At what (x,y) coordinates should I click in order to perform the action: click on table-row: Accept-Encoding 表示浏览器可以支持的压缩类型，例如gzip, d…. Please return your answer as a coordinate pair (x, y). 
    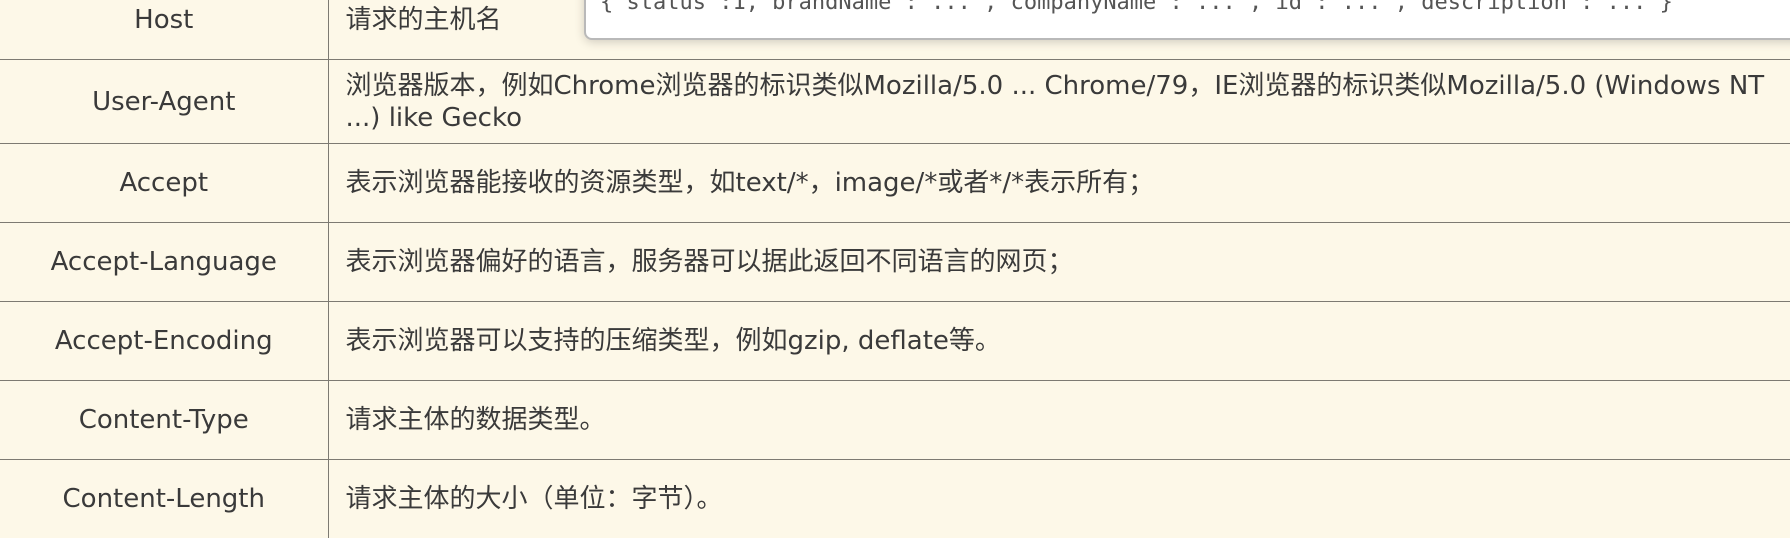
    Looking at the image, I should click on (895, 341).